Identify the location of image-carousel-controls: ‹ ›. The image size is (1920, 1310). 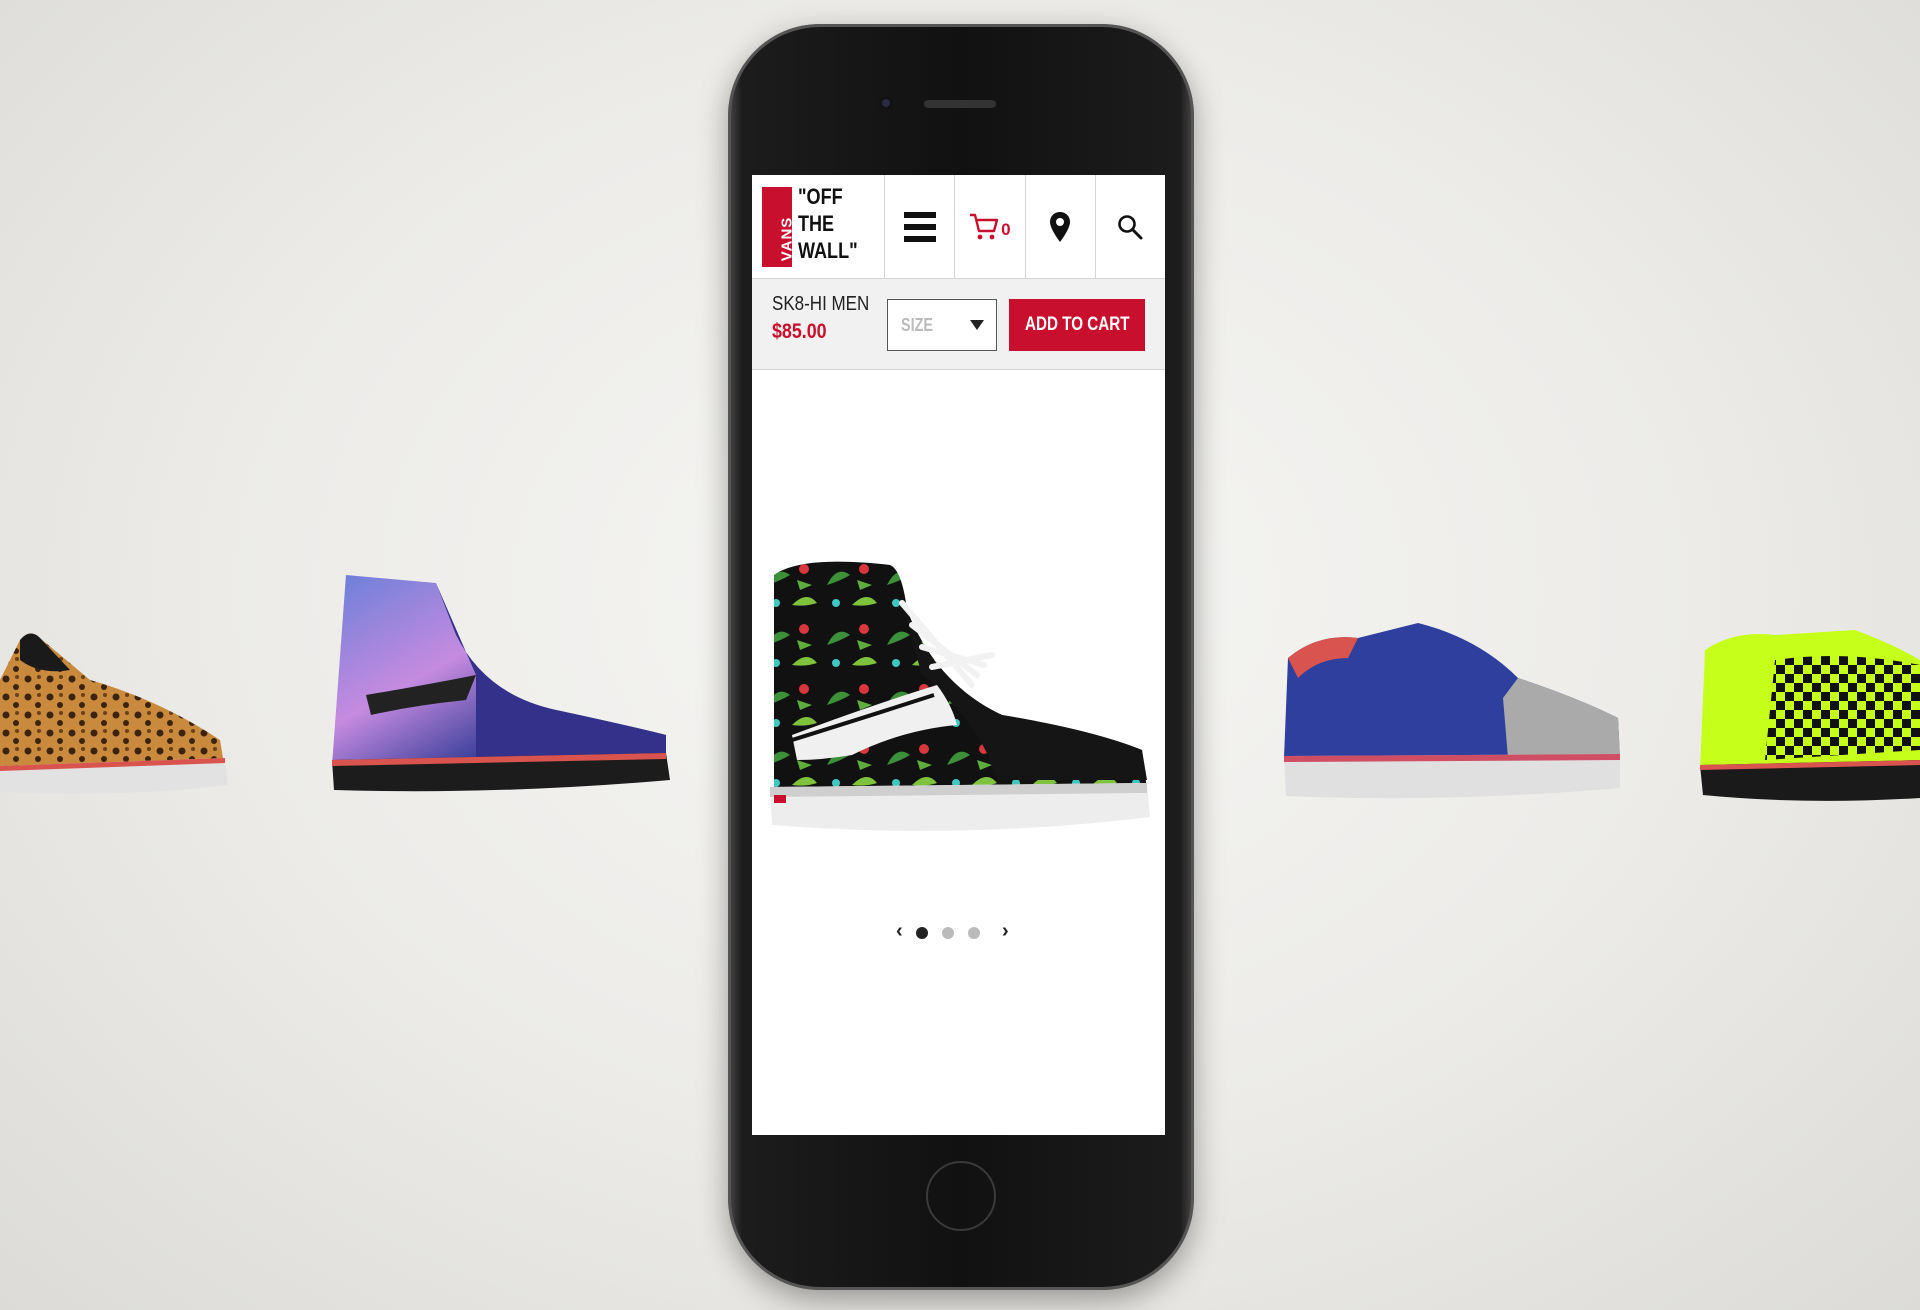
(958, 931).